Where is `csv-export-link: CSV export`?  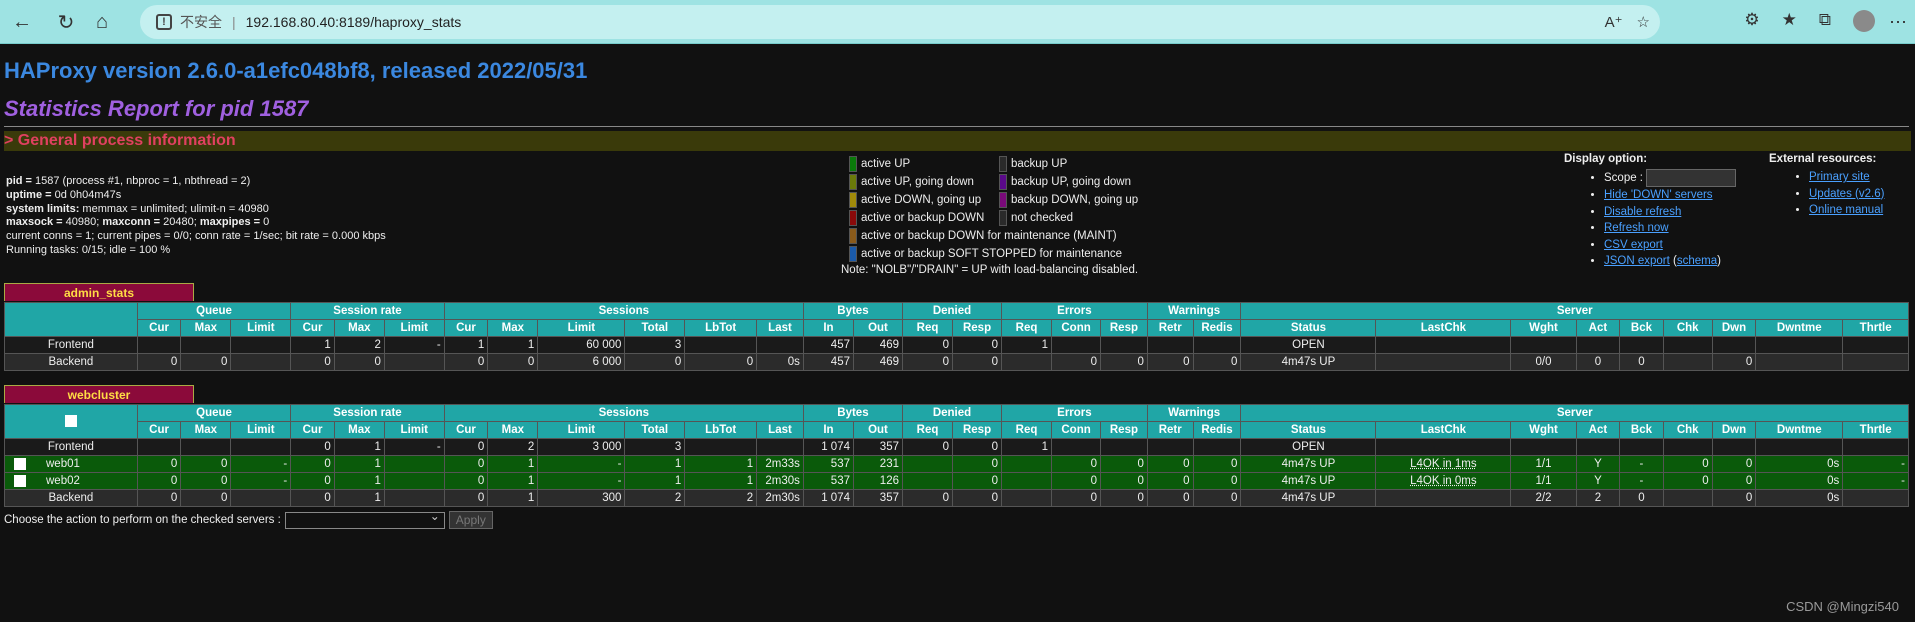
csv-export-link: CSV export is located at coordinates (1633, 245).